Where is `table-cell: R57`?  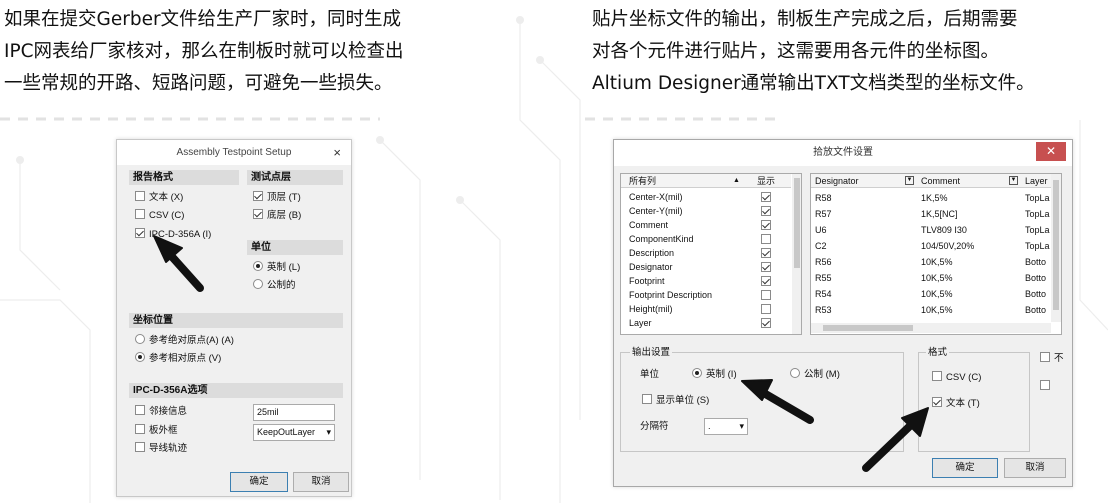
table-cell: R57 is located at coordinates (823, 214).